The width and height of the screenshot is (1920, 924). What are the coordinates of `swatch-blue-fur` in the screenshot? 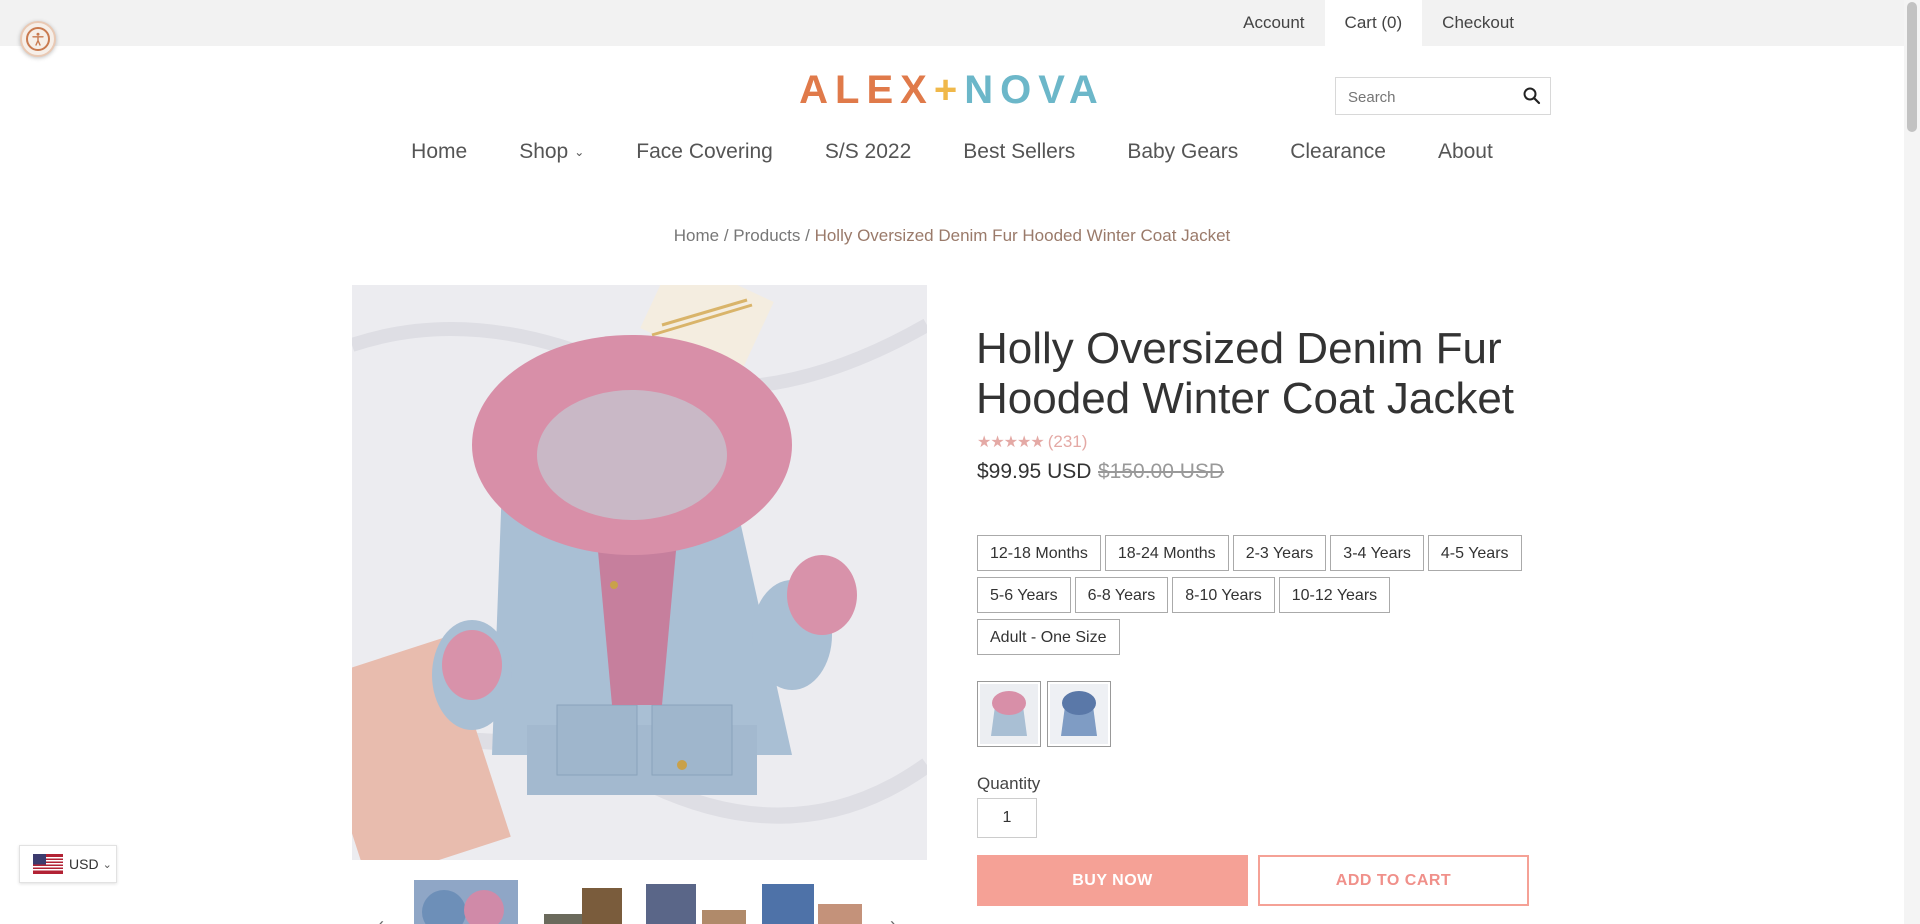 It's located at (1079, 714).